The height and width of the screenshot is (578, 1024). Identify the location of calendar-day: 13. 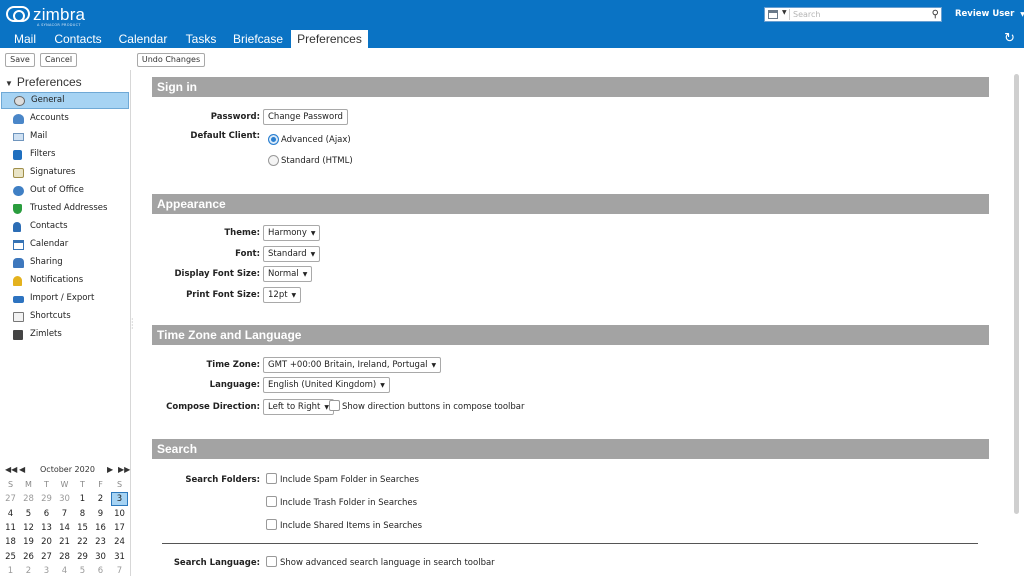
(46, 528).